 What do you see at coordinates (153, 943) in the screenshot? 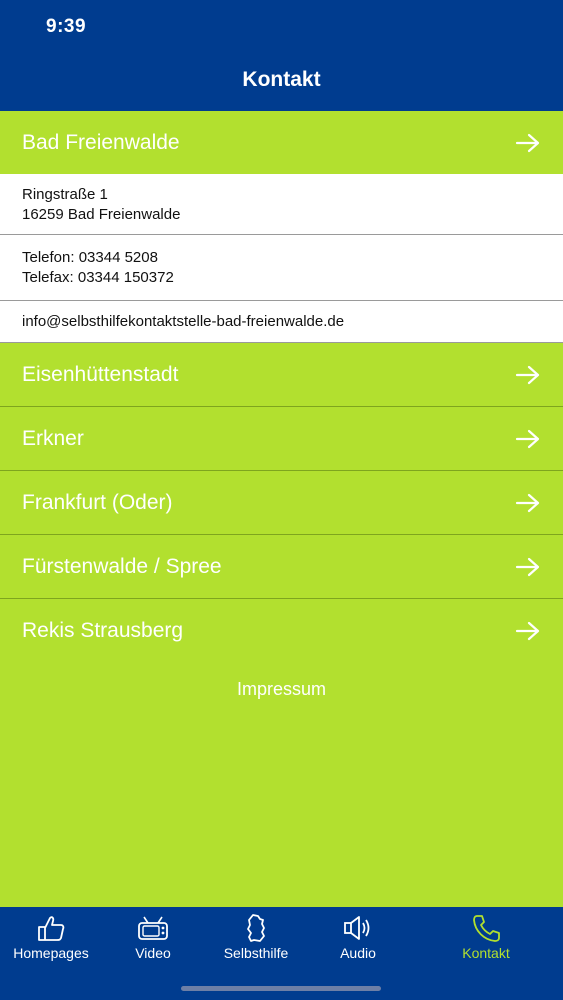
I see `tab-video: Video` at bounding box center [153, 943].